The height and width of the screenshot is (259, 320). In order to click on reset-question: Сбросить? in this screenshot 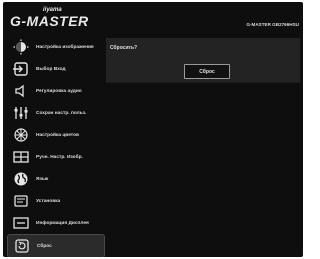, I will do `click(124, 48)`.